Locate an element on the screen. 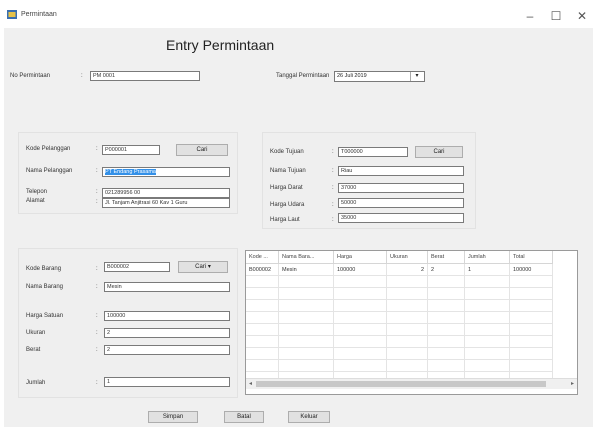  column-header: Jumlah is located at coordinates (487, 257).